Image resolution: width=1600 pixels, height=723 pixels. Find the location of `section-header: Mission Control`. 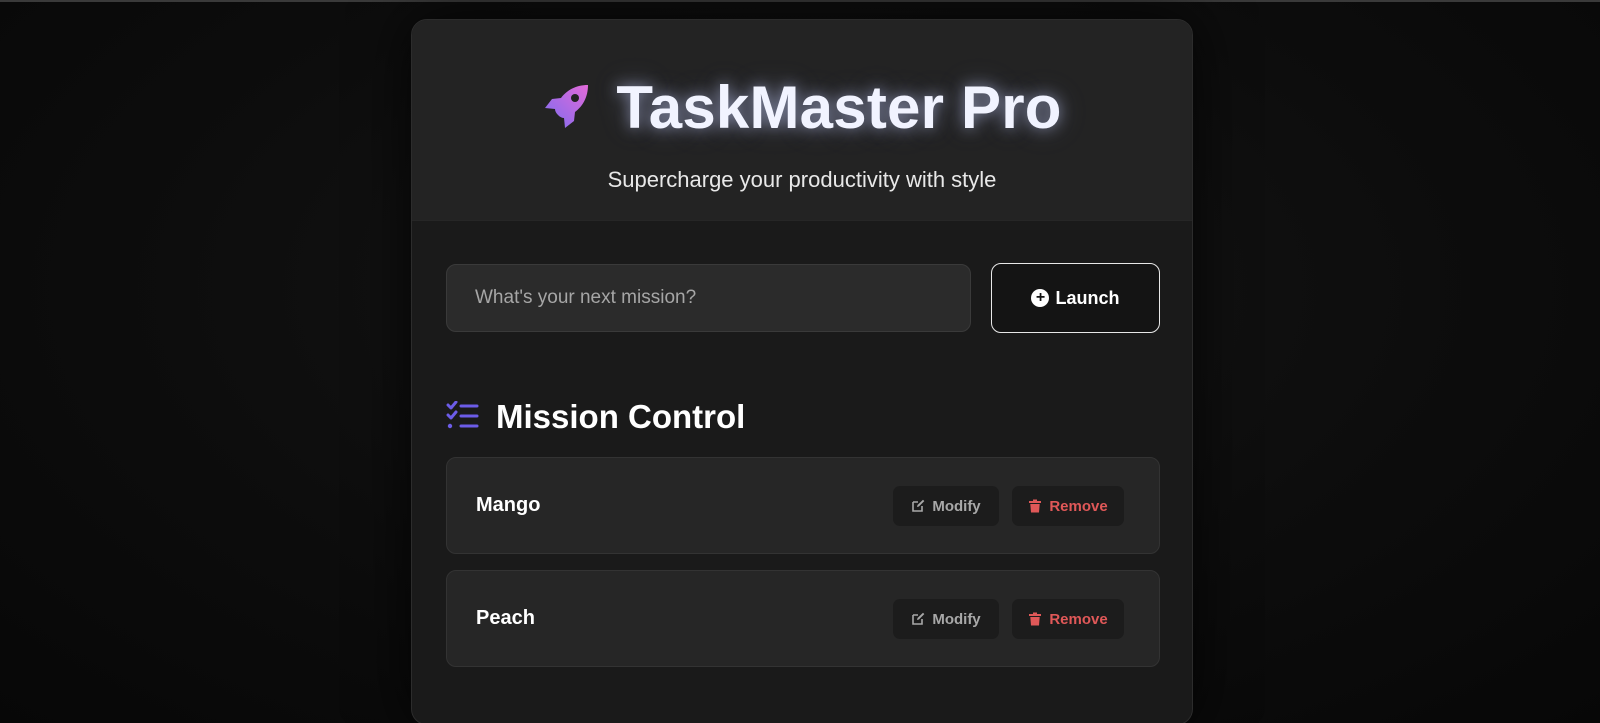

section-header: Mission Control is located at coordinates (595, 417).